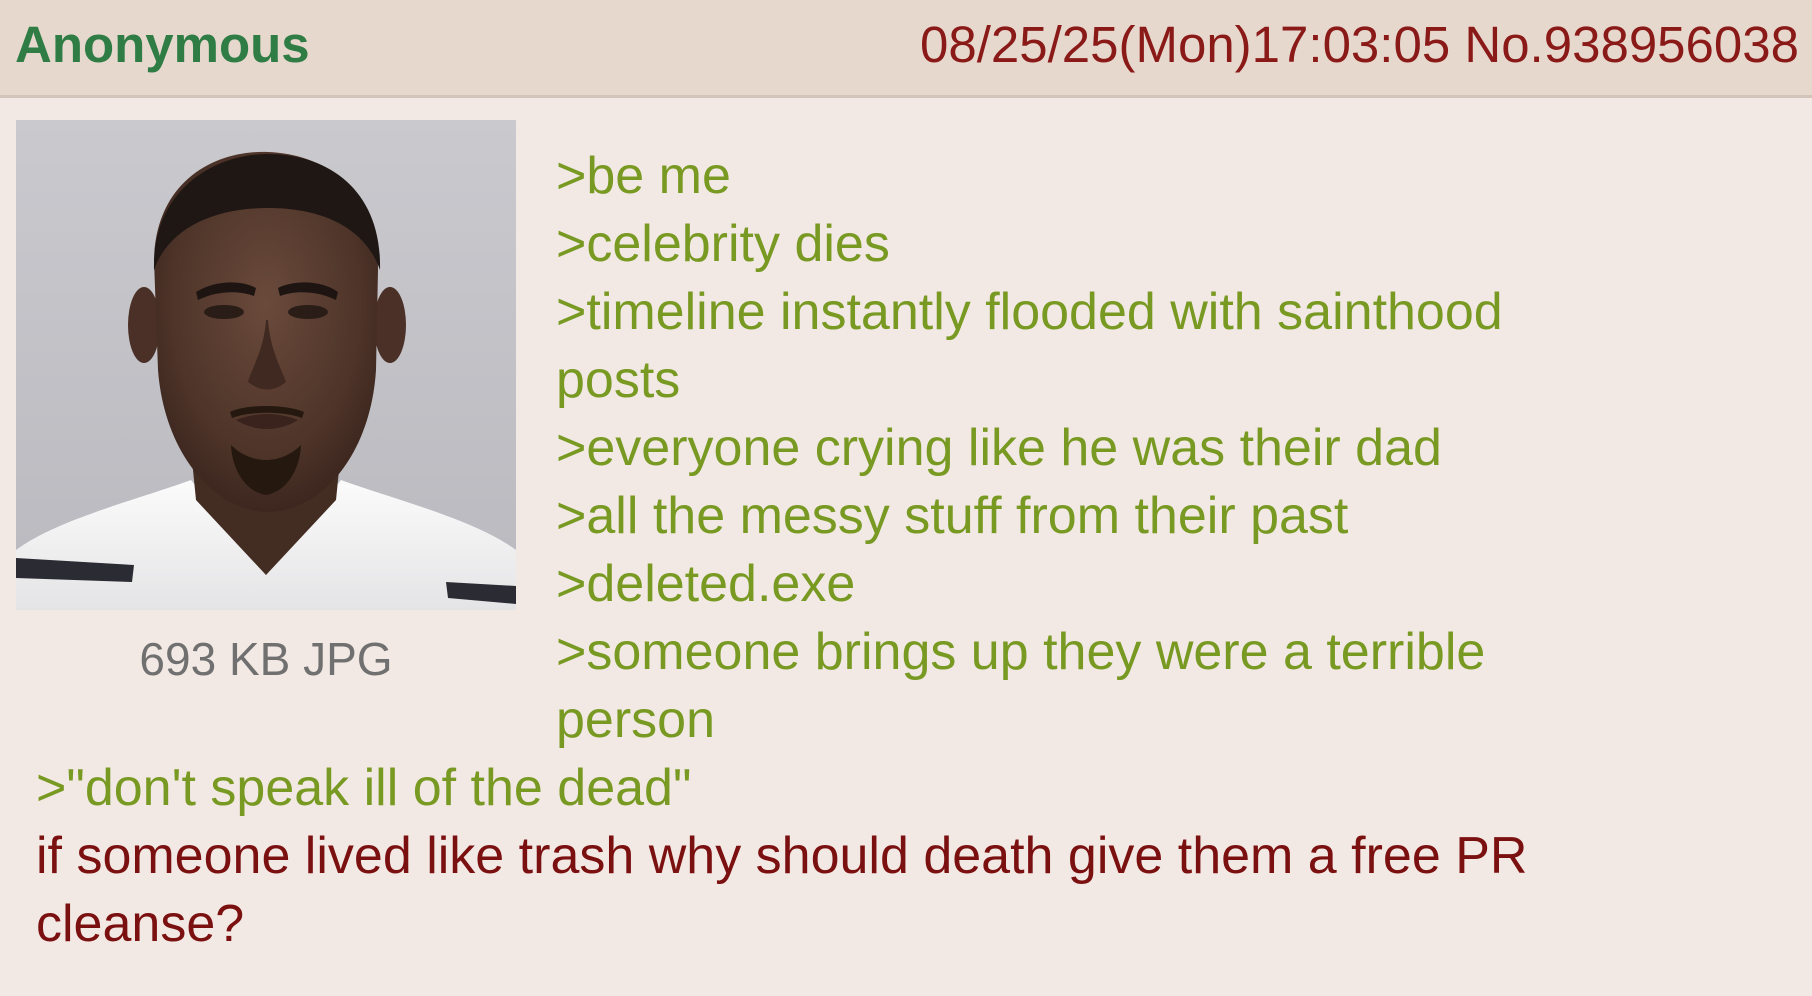 This screenshot has height=996, width=1812. Describe the element at coordinates (952, 516) in the screenshot. I see `greentext-line: >all the messy stuff from their past` at that location.